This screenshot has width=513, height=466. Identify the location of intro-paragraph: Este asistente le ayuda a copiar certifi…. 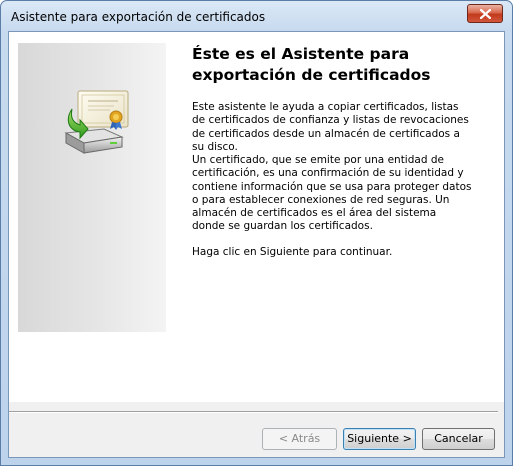
(330, 127).